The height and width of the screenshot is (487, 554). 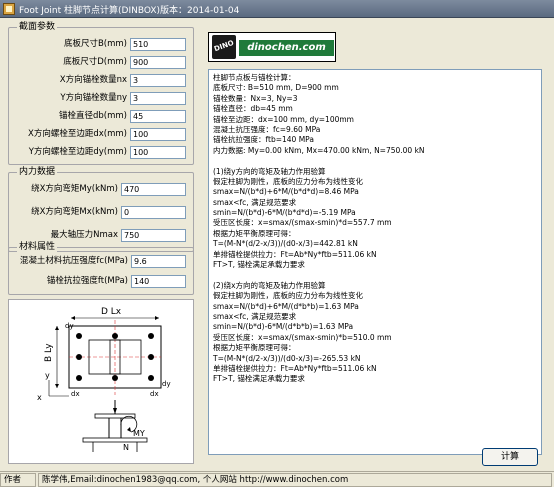 What do you see at coordinates (276, 88) in the screenshot?
I see `result-line: 底板尺寸: B=510 mm, D=900 mm` at bounding box center [276, 88].